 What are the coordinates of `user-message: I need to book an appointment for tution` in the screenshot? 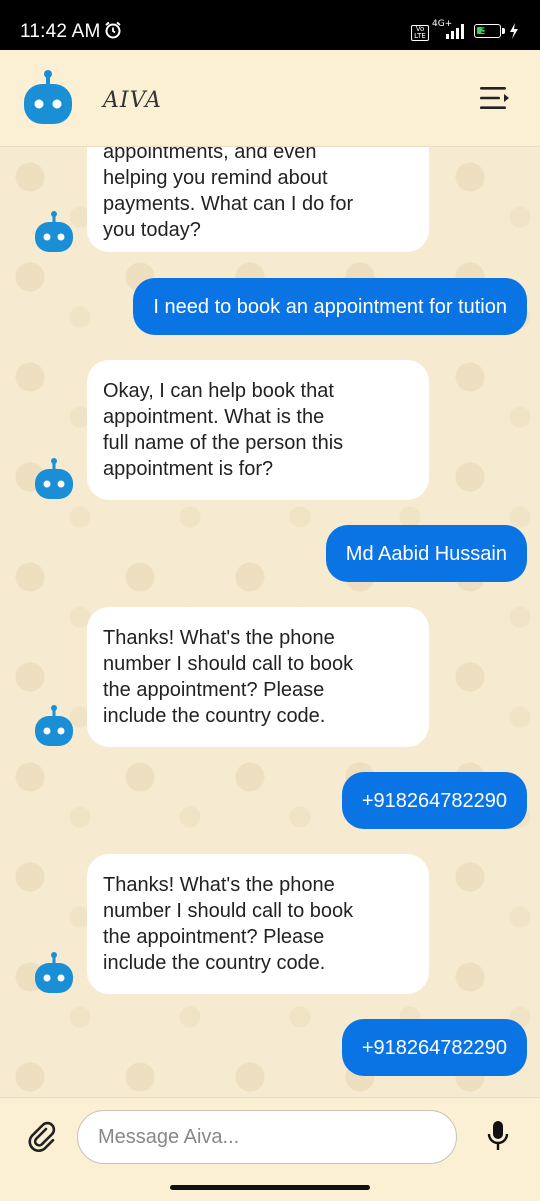 It's located at (330, 306).